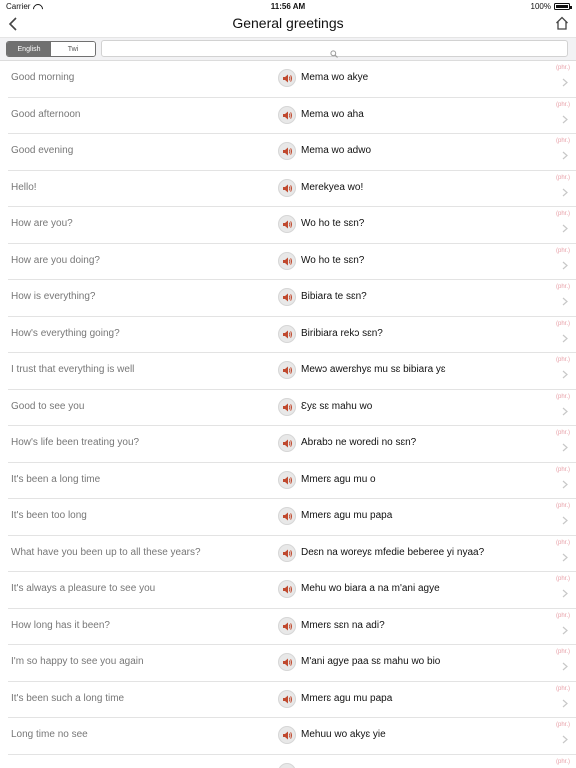 This screenshot has height=768, width=576. Describe the element at coordinates (73, 369) in the screenshot. I see `english-phrase: I trust that everything is well` at that location.